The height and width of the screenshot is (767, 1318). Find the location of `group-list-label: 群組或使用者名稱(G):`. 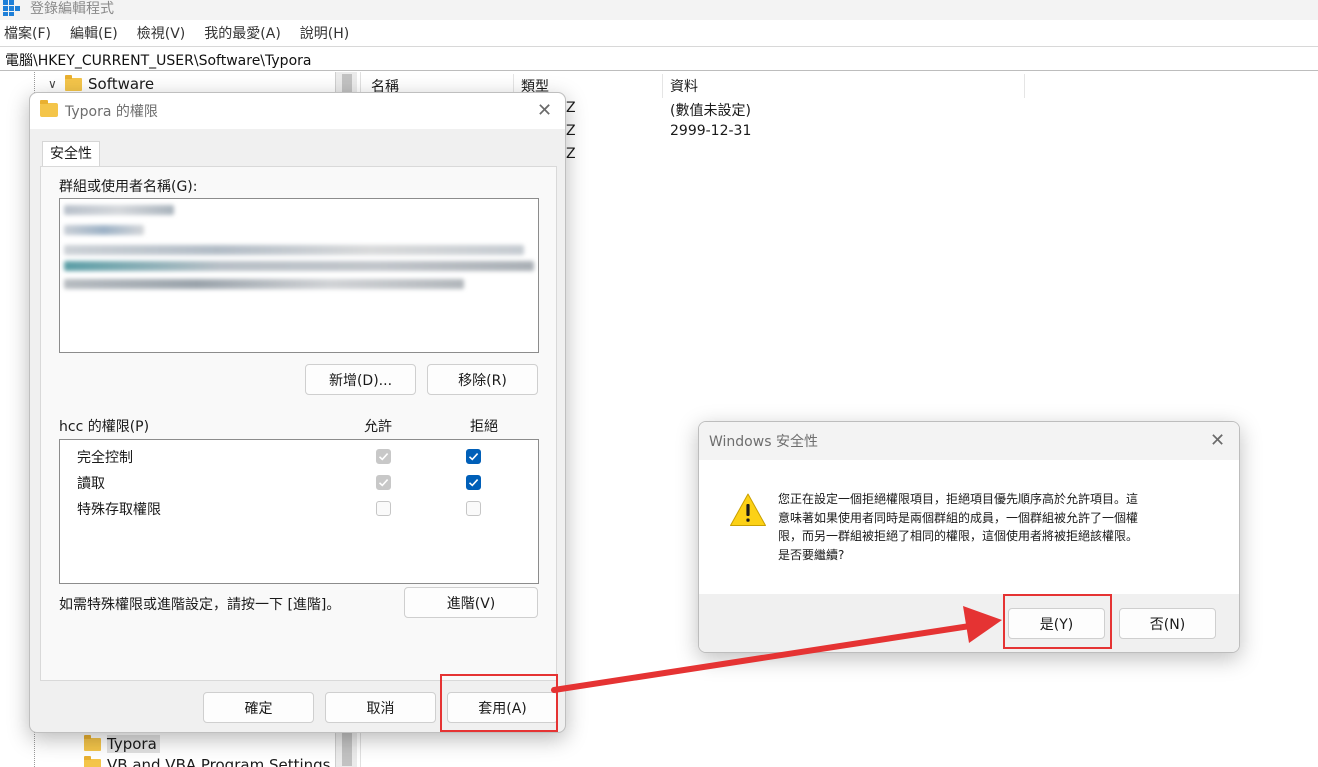

group-list-label: 群組或使用者名稱(G): is located at coordinates (128, 187).